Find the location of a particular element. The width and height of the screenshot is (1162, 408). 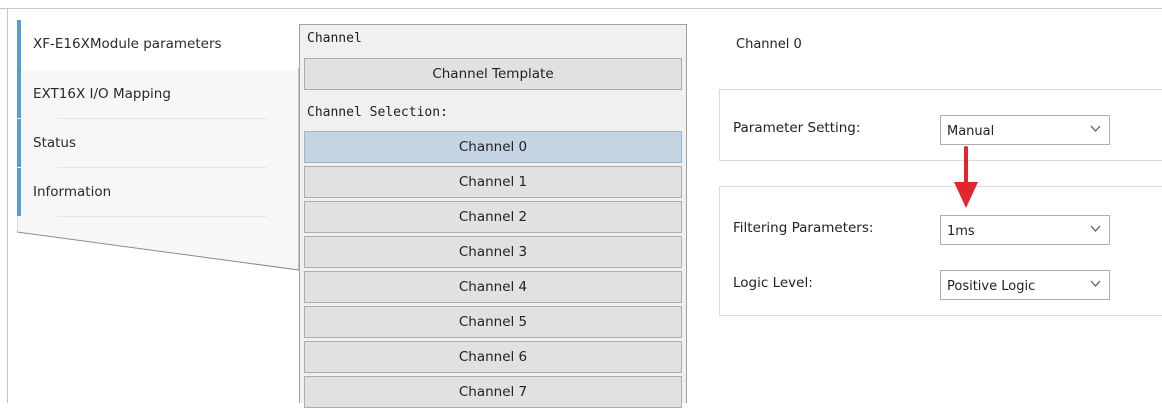

parameter-setting-value: Manual is located at coordinates (971, 131).